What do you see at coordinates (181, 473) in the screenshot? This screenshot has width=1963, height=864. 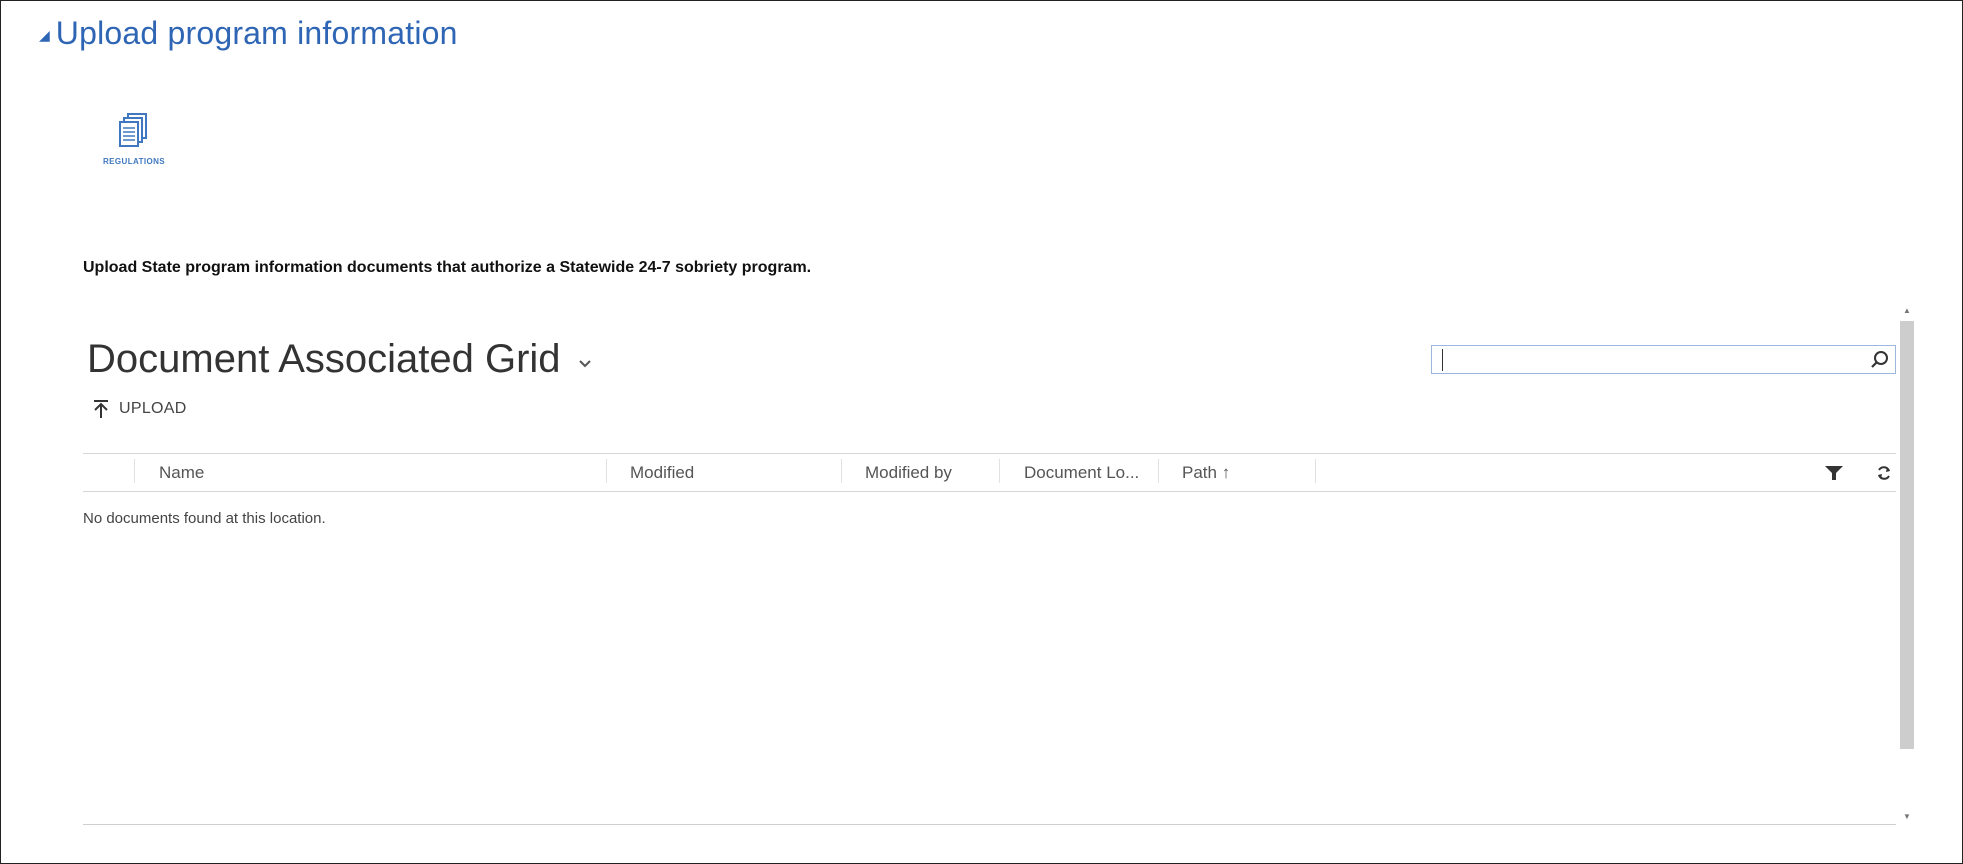 I see `column-header-name: Name` at bounding box center [181, 473].